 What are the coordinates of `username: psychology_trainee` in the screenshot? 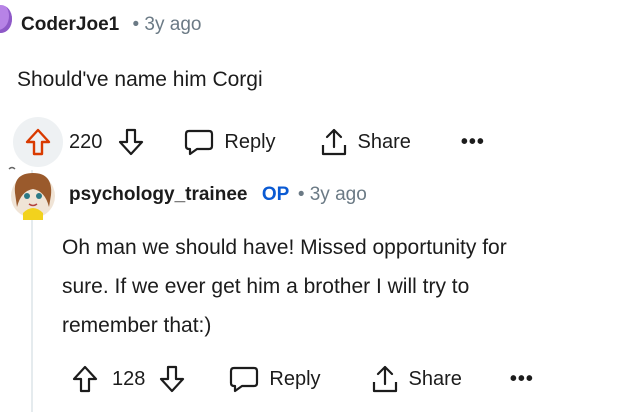 It's located at (158, 194).